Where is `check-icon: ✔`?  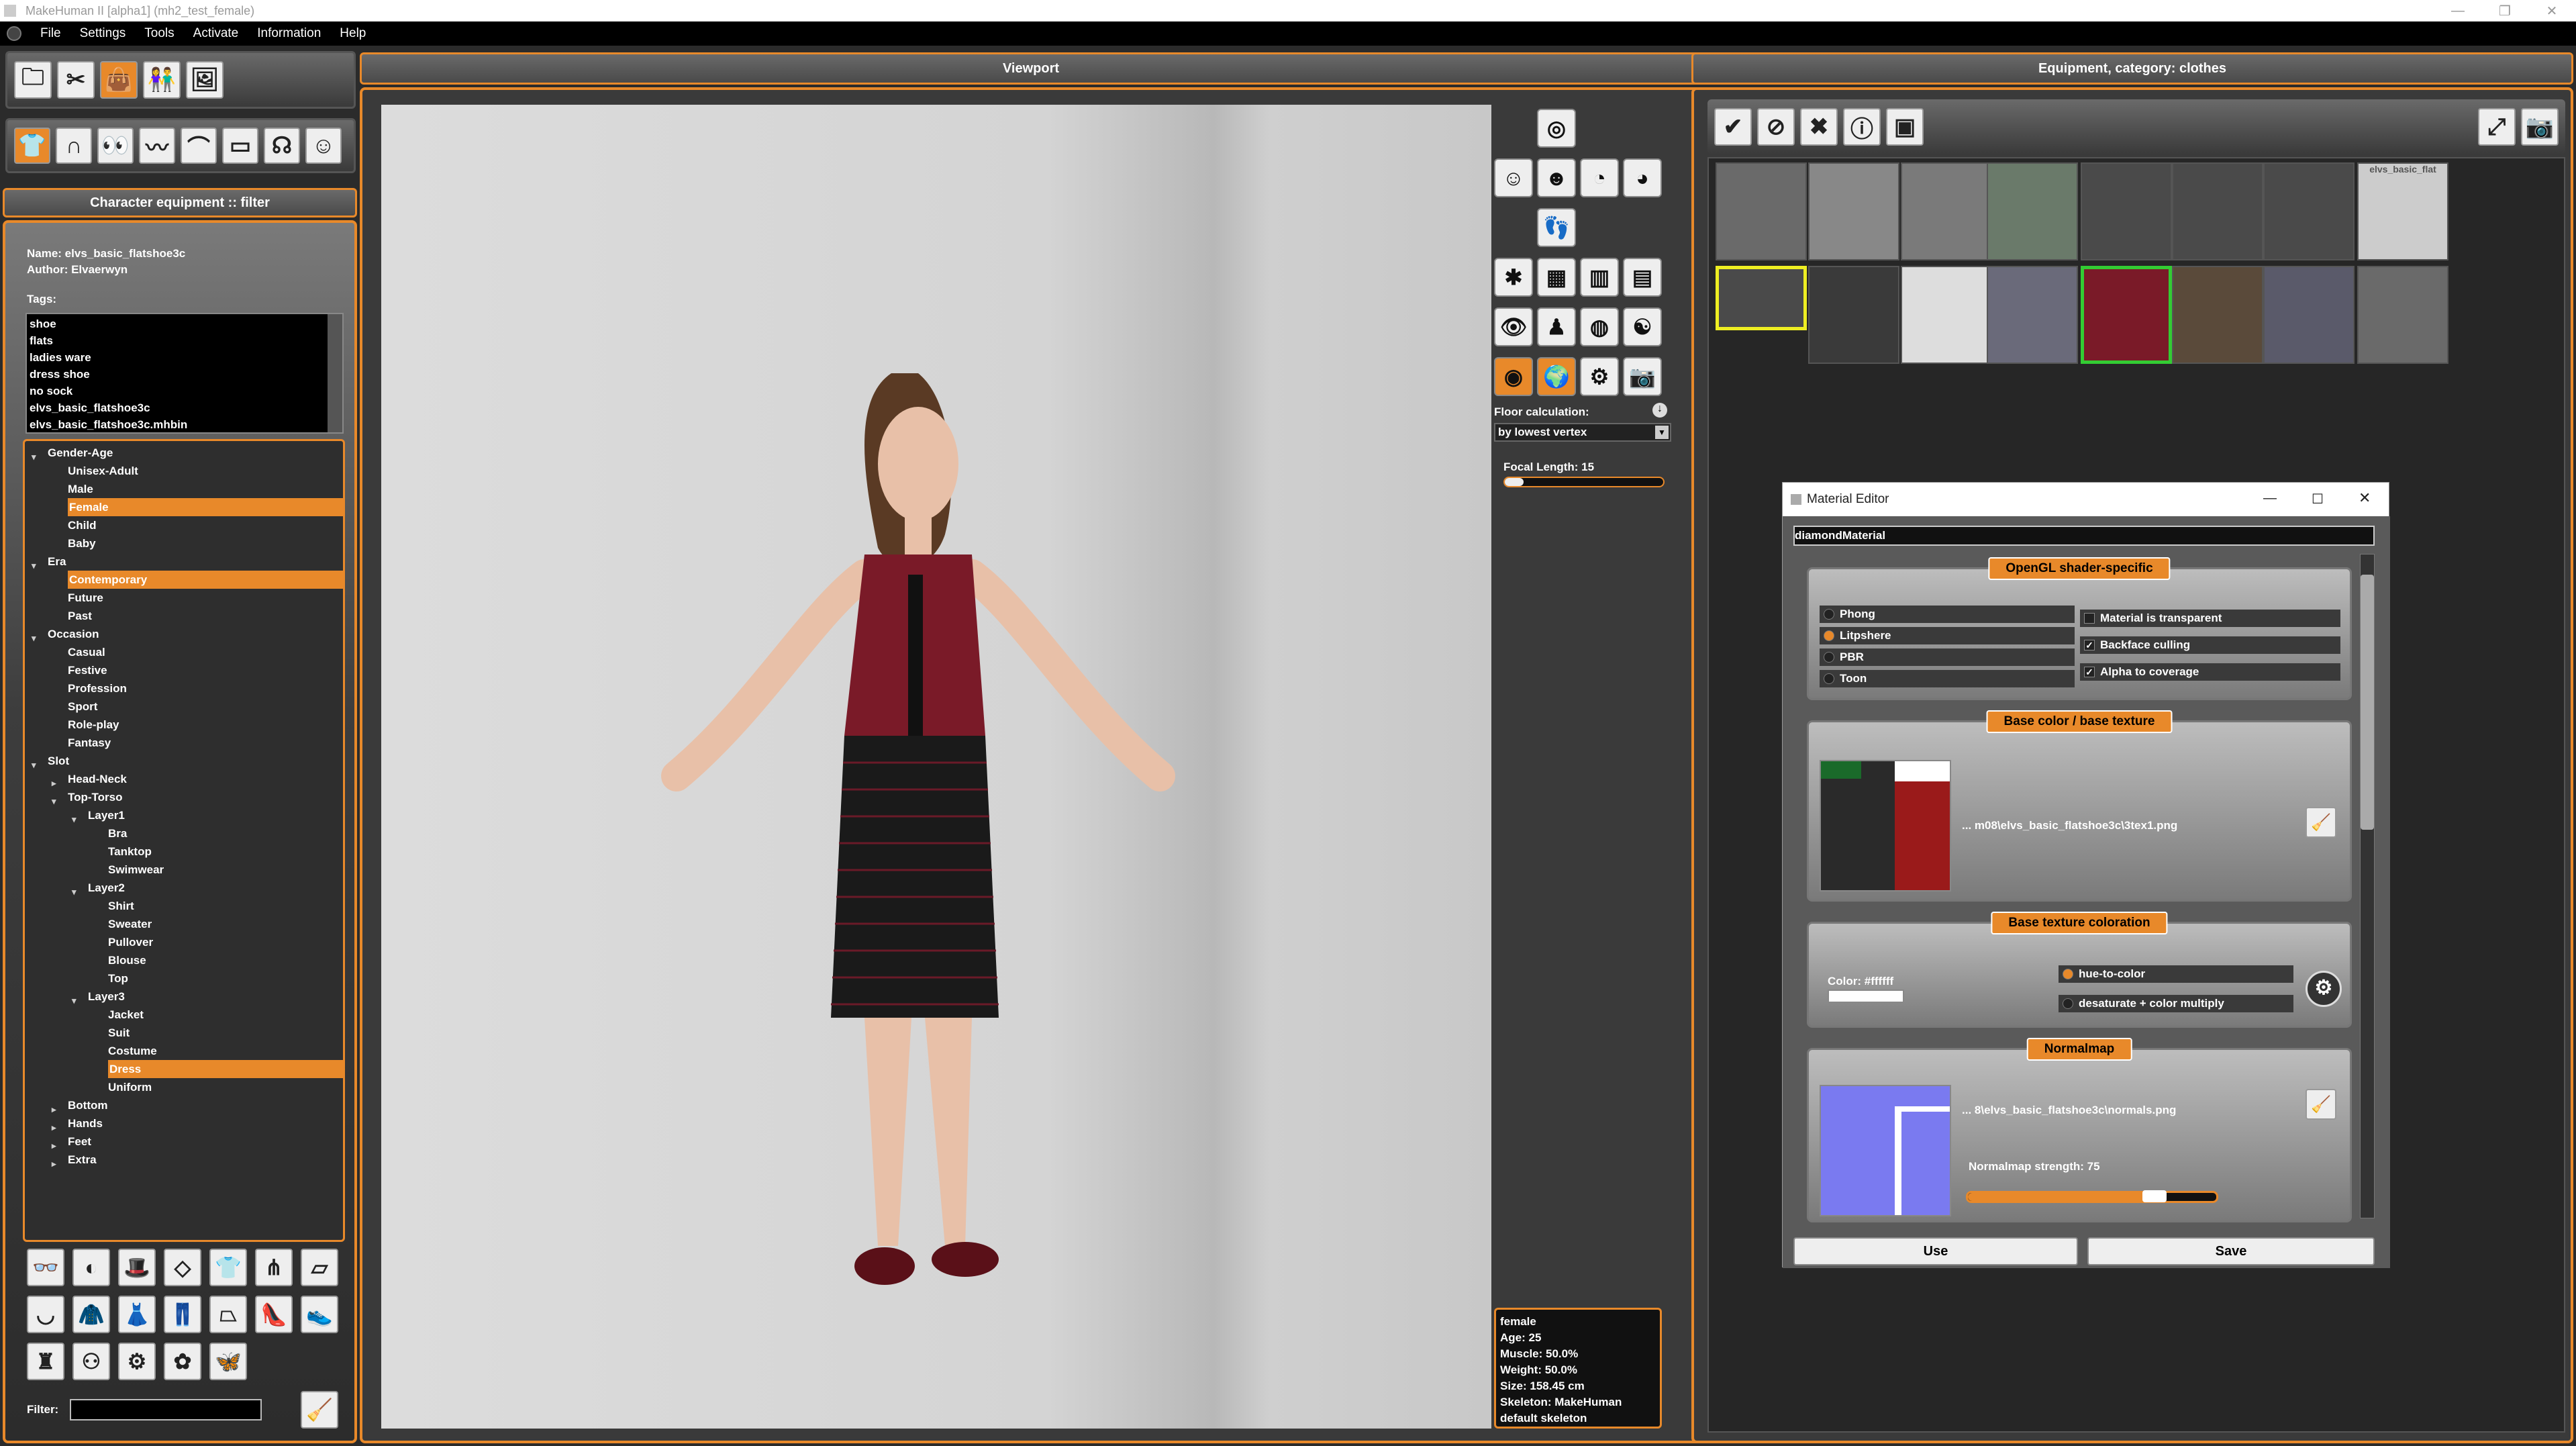 check-icon: ✔ is located at coordinates (1733, 127).